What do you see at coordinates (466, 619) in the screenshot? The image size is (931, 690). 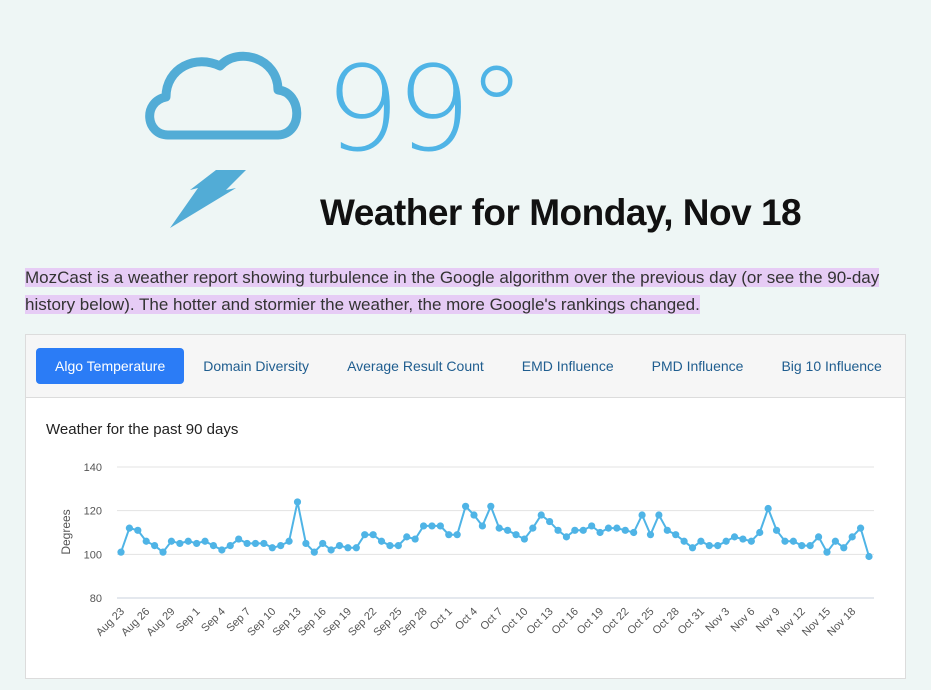 I see `x-tick-label: Oct 4` at bounding box center [466, 619].